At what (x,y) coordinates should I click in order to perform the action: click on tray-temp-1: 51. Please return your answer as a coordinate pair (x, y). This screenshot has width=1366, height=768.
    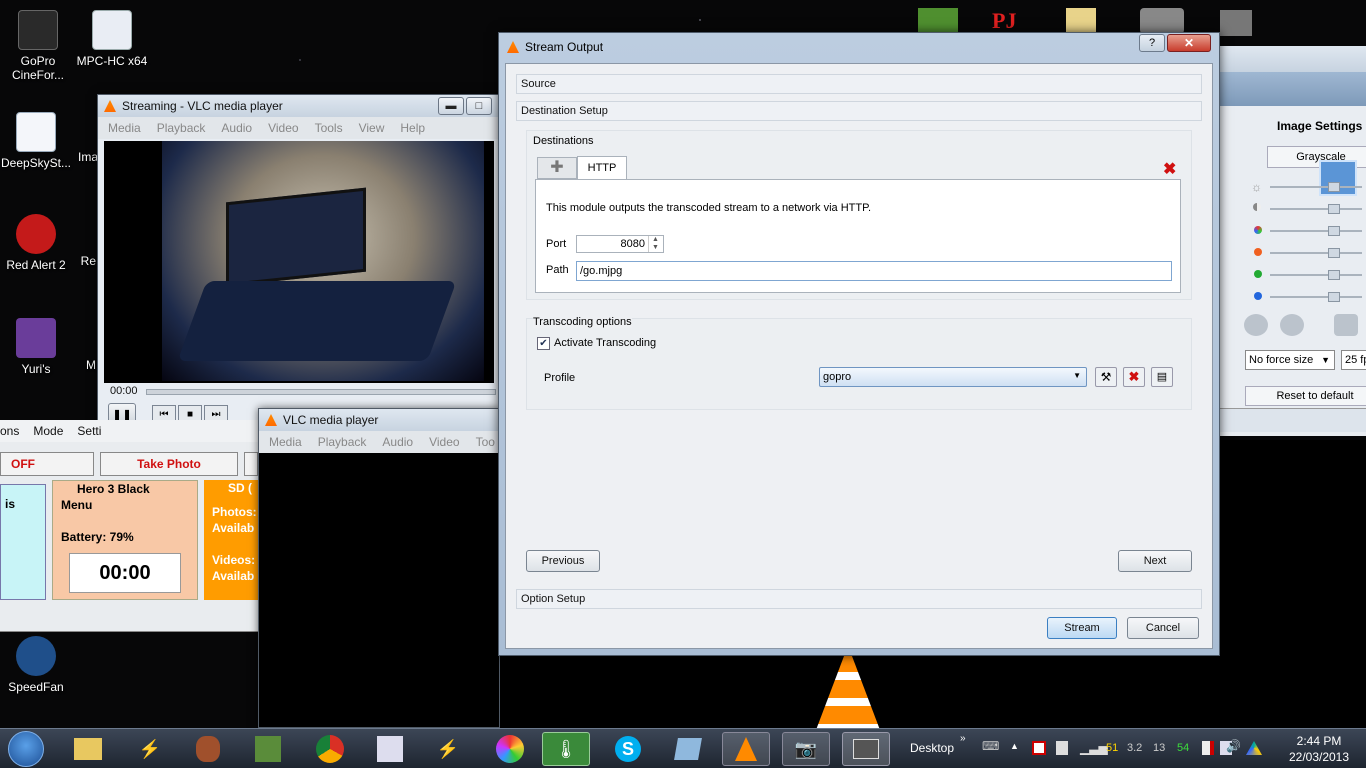
    Looking at the image, I should click on (1112, 748).